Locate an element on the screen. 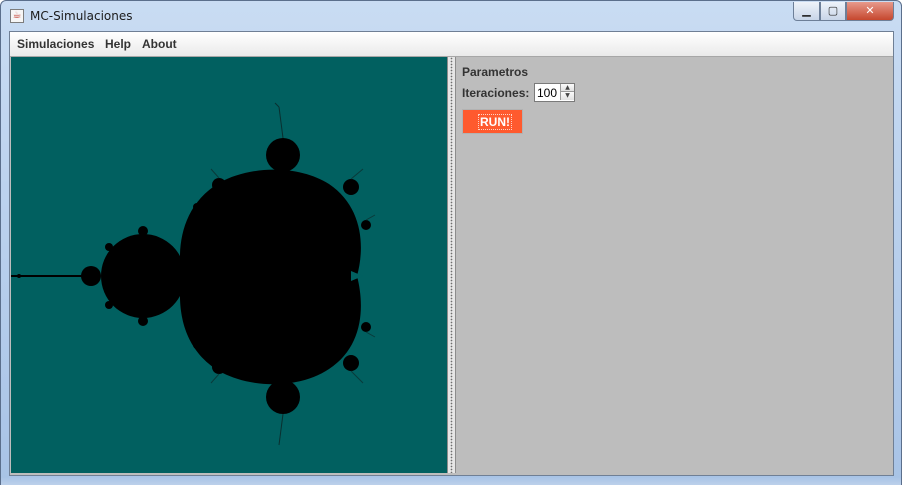 The height and width of the screenshot is (485, 902). iterations-spinner: 100 ▲ ▼ is located at coordinates (554, 92).